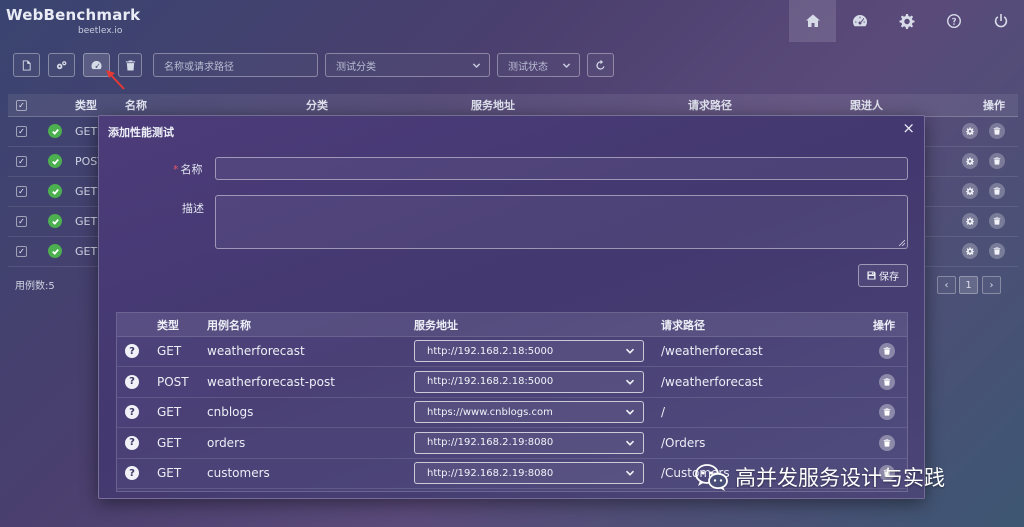 The width and height of the screenshot is (1024, 527). Describe the element at coordinates (100, 31) in the screenshot. I see `brand-subtitle: beetlex.io` at that location.